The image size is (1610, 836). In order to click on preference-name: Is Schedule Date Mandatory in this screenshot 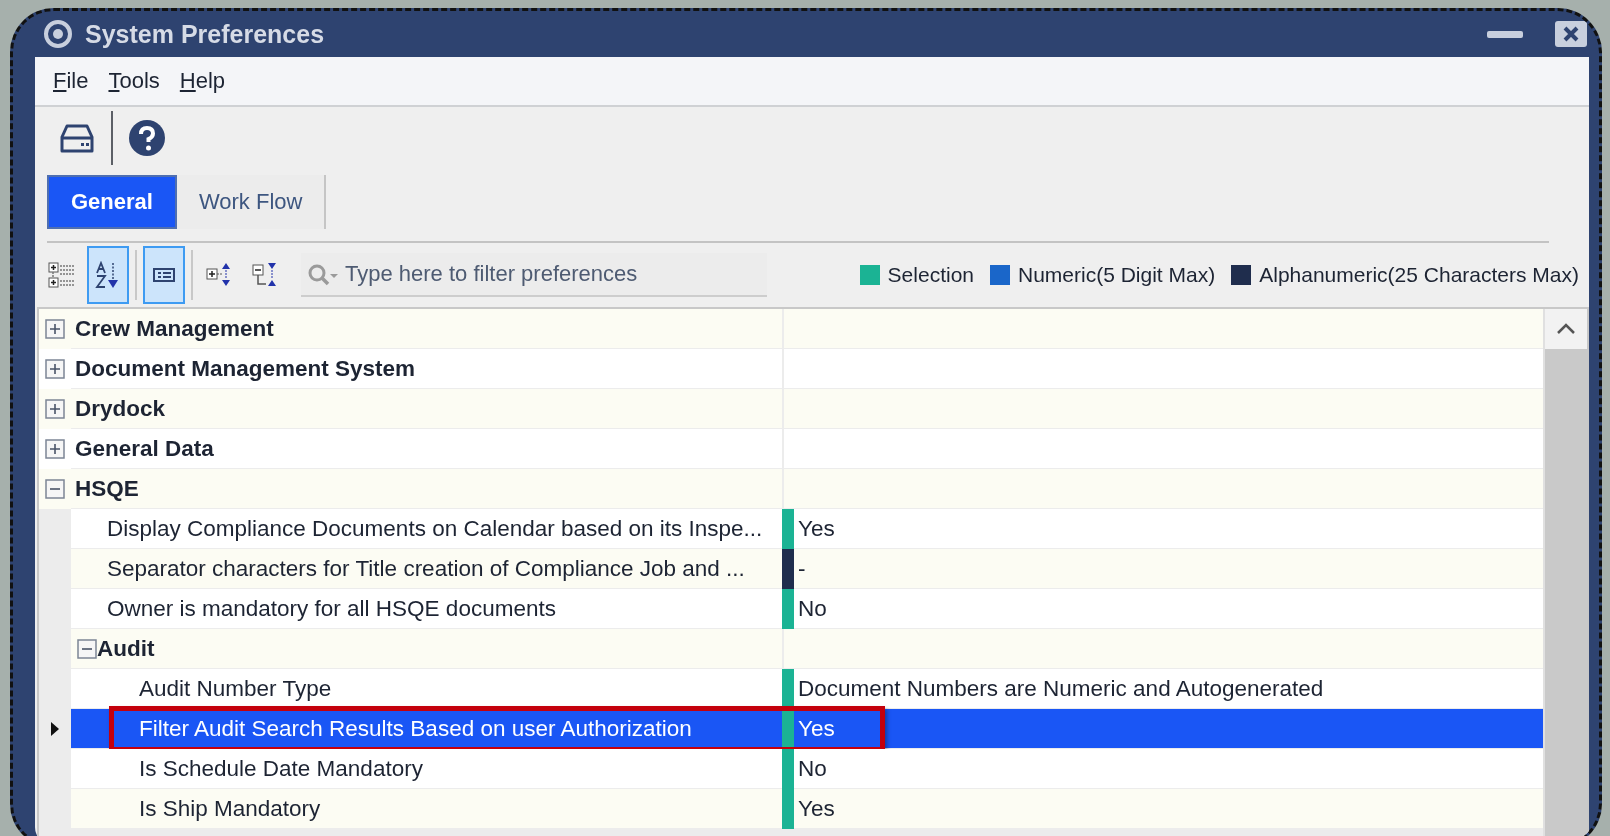, I will do `click(281, 768)`.